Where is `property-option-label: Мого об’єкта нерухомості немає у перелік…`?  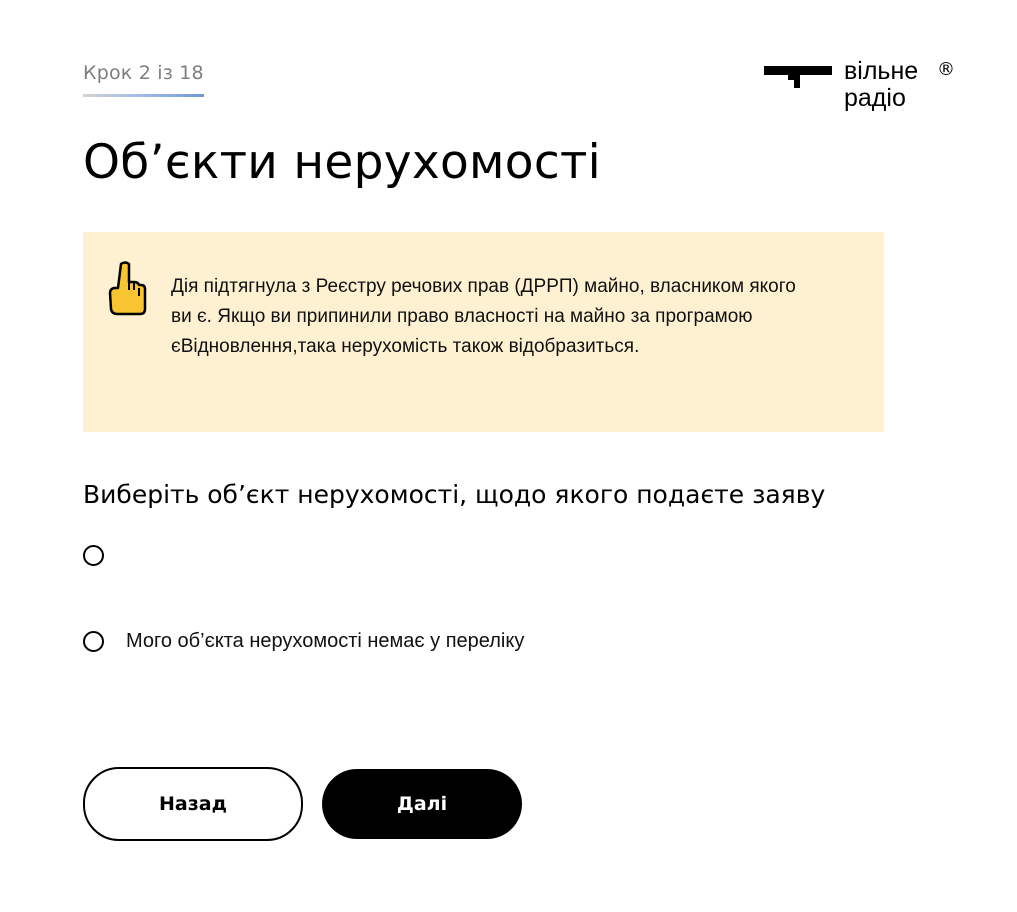 property-option-label: Мого об’єкта нерухомості немає у перелік… is located at coordinates (325, 641).